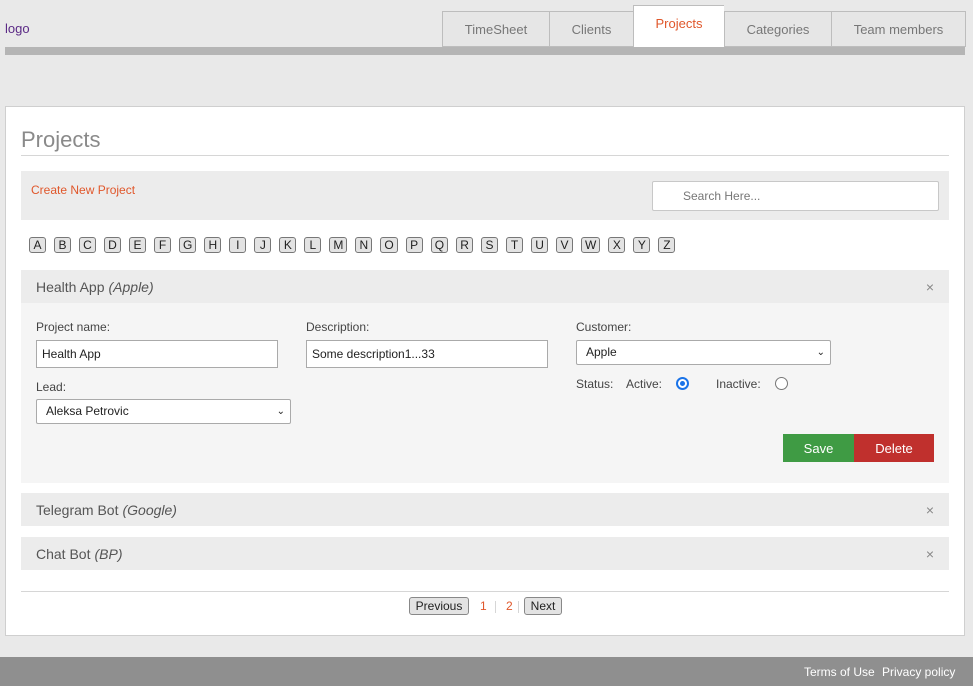  What do you see at coordinates (540, 245) in the screenshot?
I see `letter-filter-u: U` at bounding box center [540, 245].